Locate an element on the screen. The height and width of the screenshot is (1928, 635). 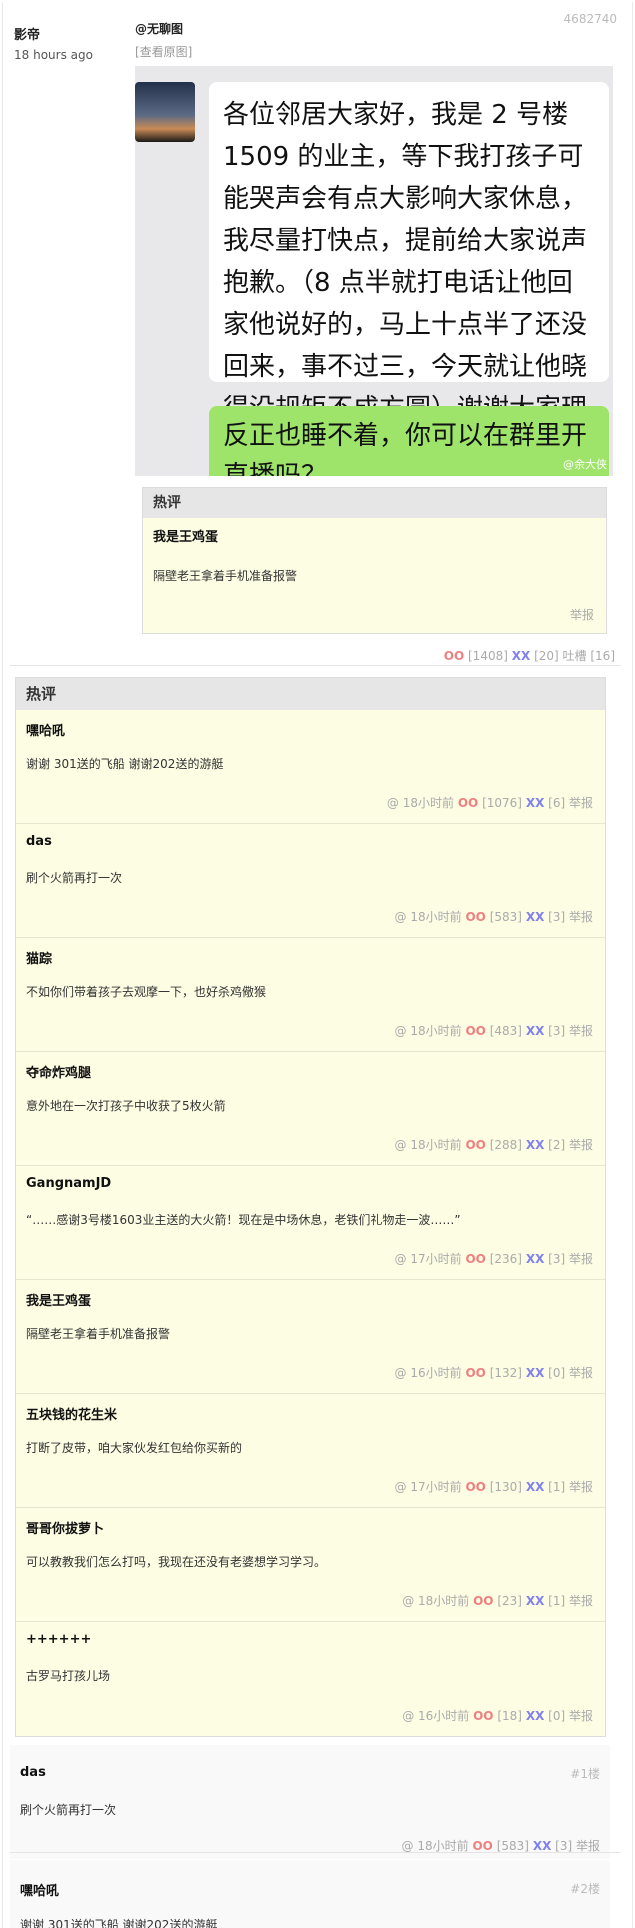
oo-count: [236] is located at coordinates (505, 1259).